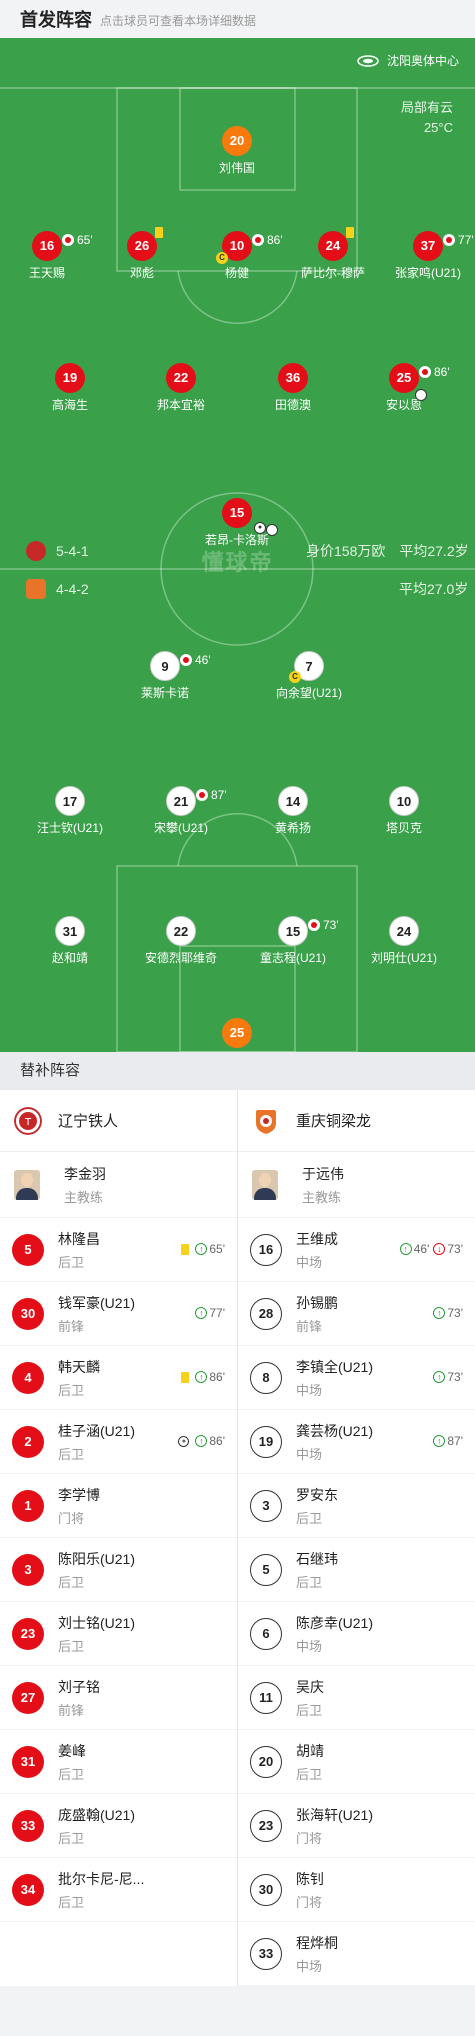  I want to click on sub-name: 庞盛翰(U21), so click(97, 1814).